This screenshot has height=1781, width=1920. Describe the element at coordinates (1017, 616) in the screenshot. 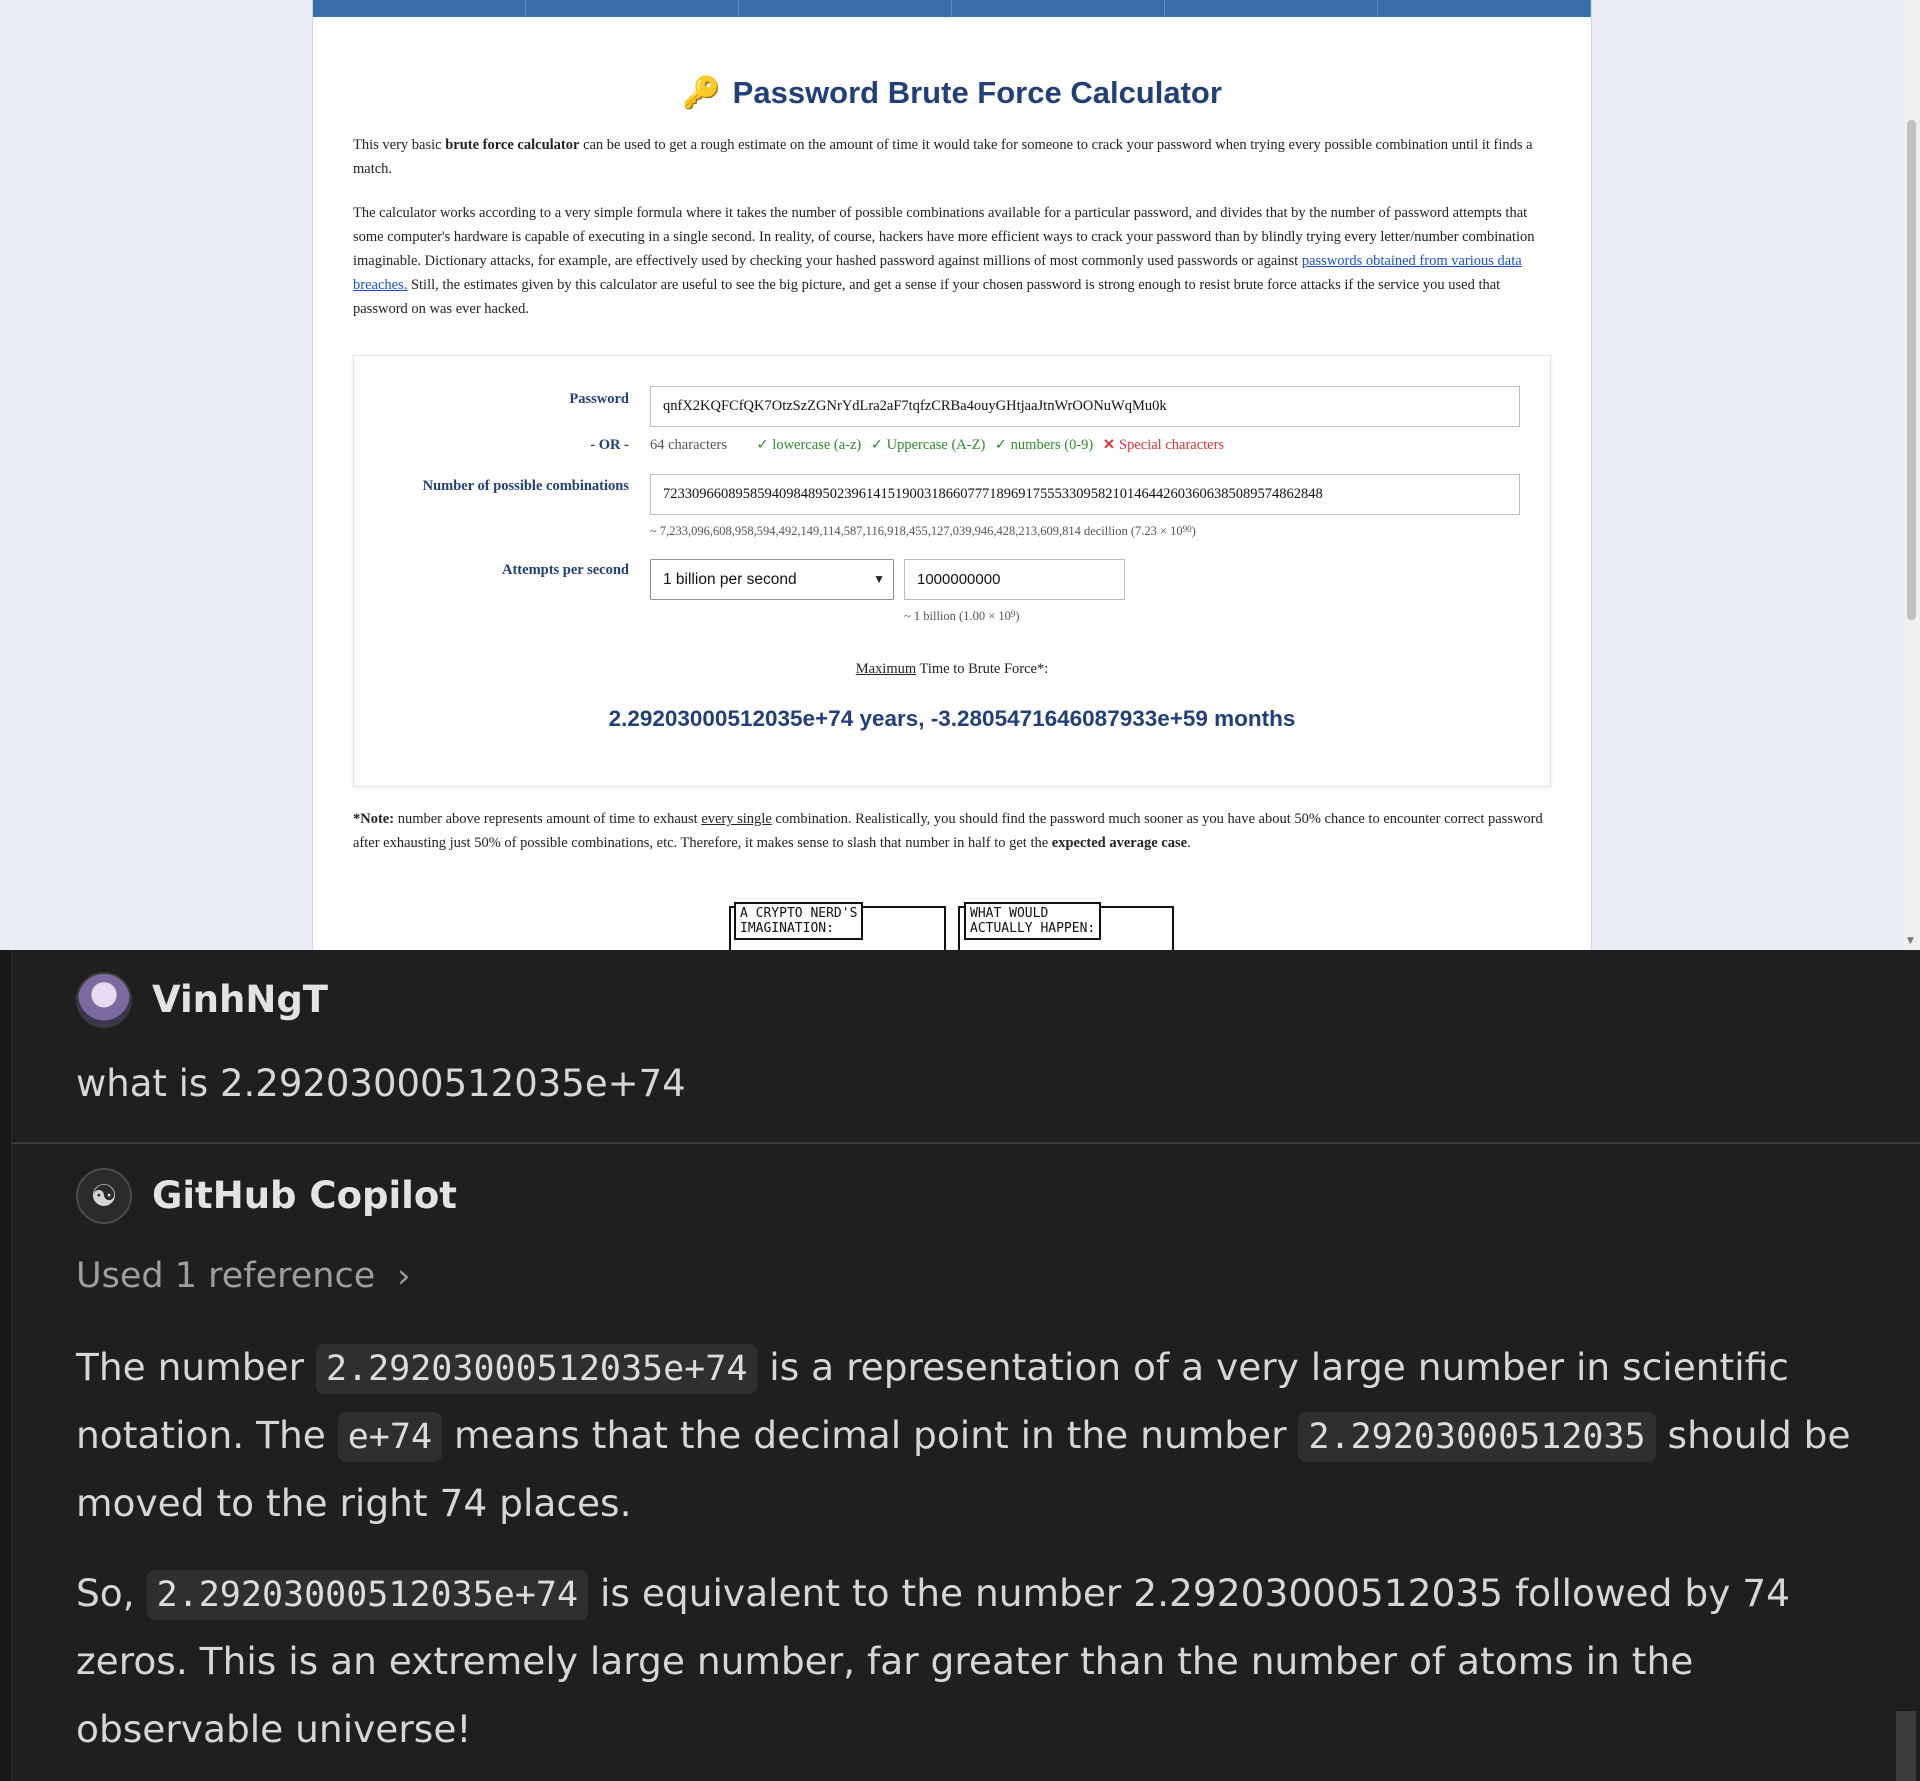

I see `attempts-note-close: )` at that location.